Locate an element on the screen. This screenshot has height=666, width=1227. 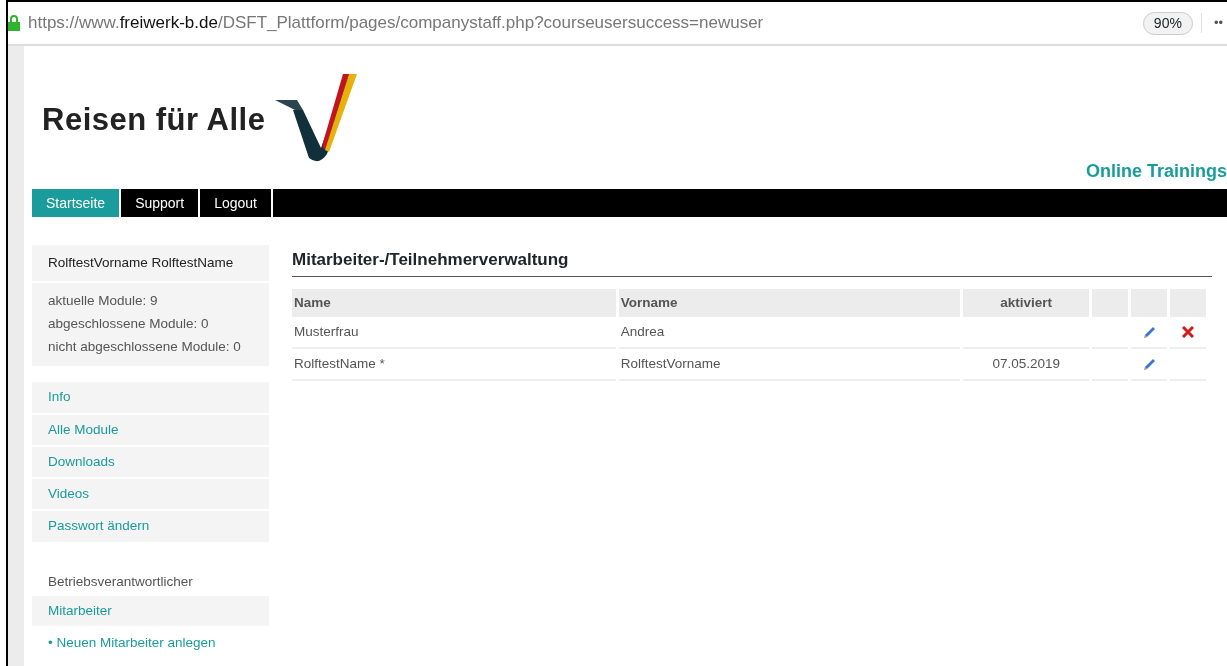
nav-tab: Startseite is located at coordinates (77, 203).